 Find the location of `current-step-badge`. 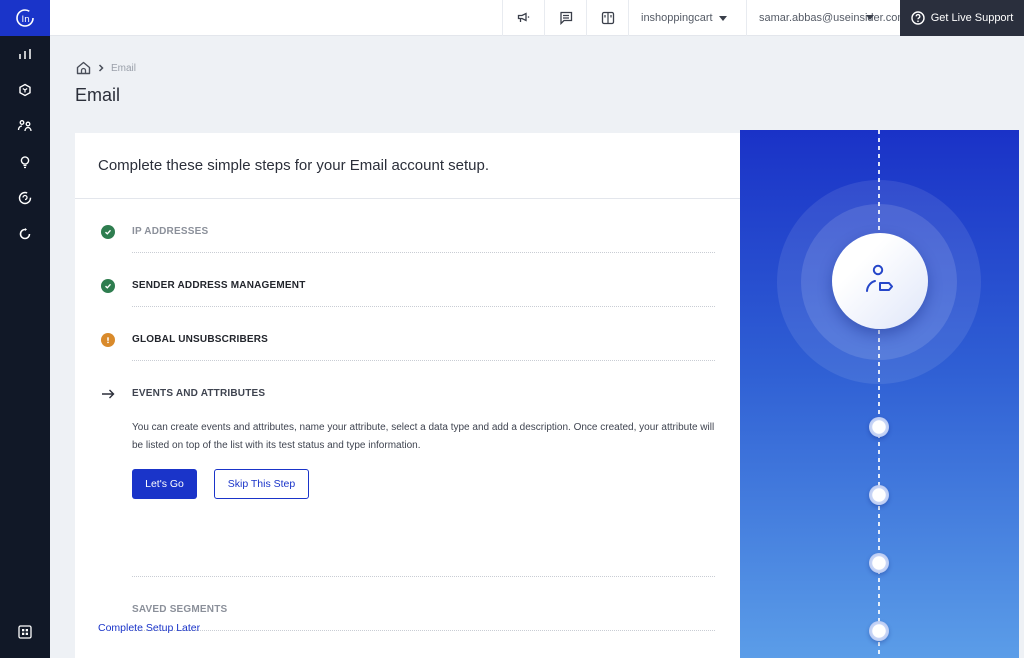

current-step-badge is located at coordinates (880, 281).